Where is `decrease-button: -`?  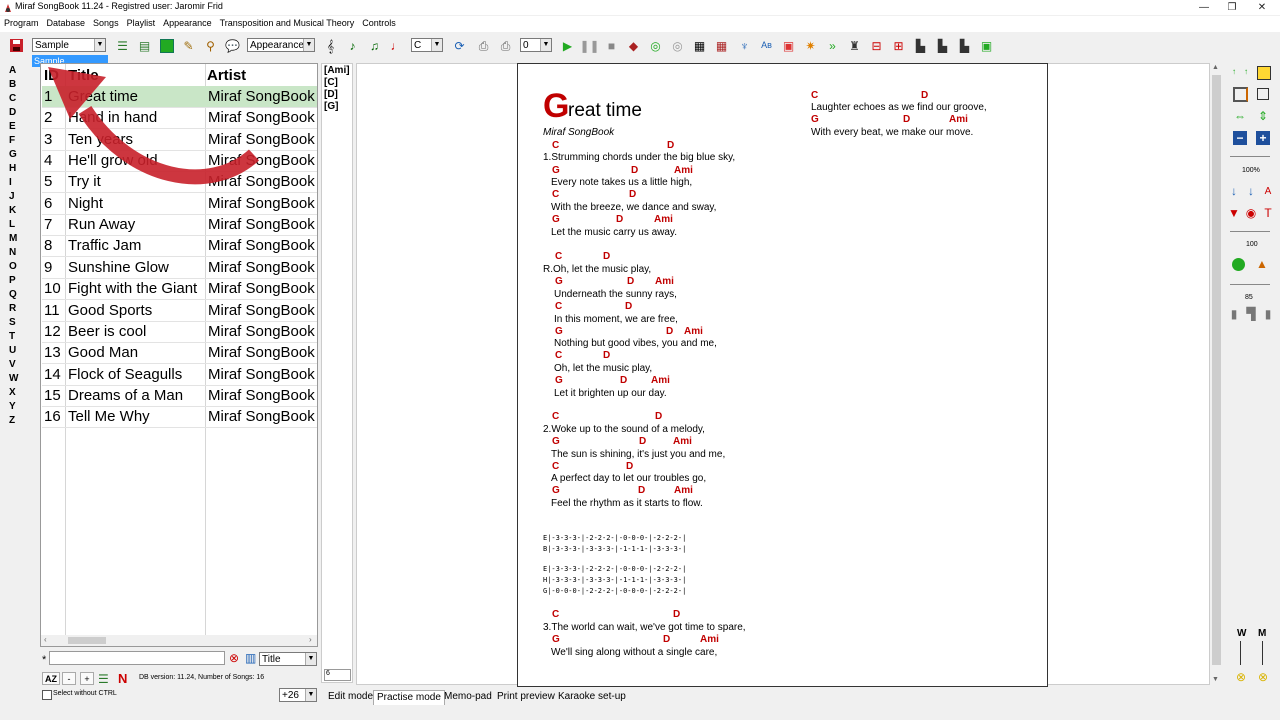
decrease-button: - is located at coordinates (69, 678).